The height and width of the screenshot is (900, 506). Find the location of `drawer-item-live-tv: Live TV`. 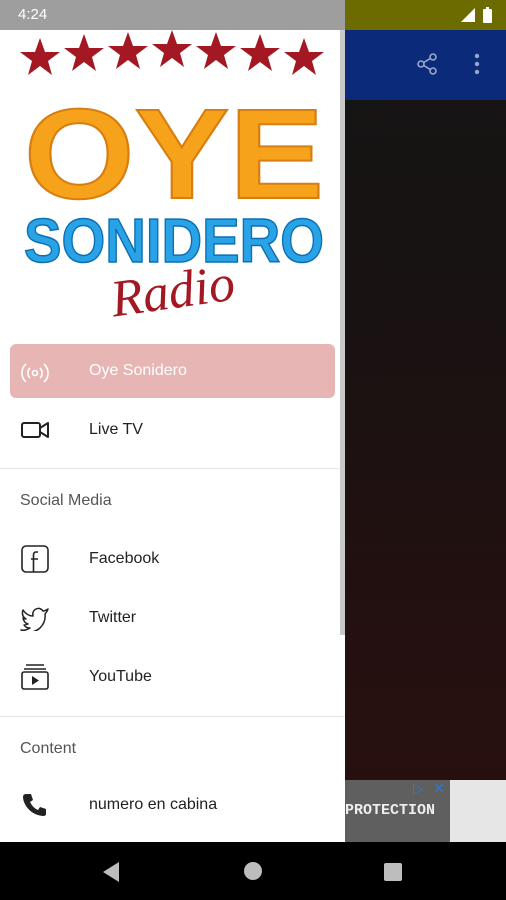

drawer-item-live-tv: Live TV is located at coordinates (172, 430).